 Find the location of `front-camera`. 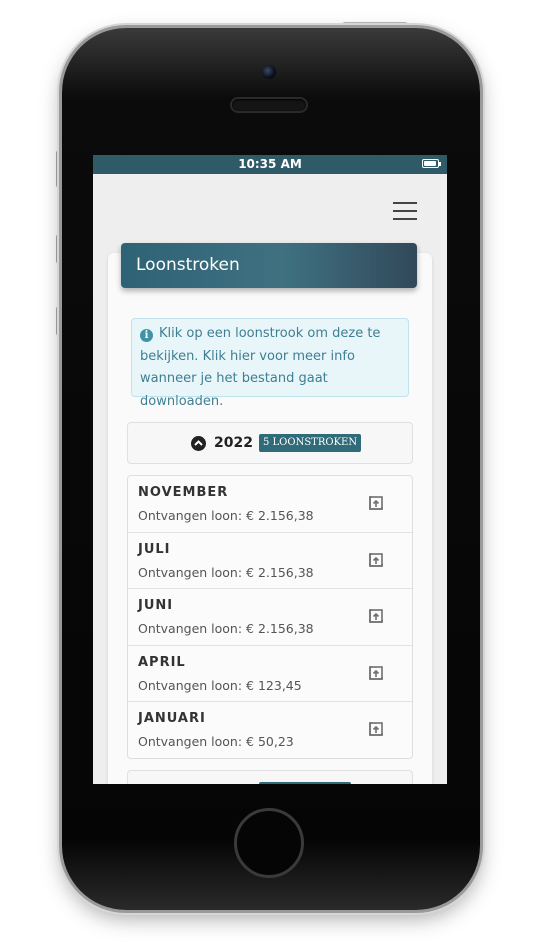

front-camera is located at coordinates (269, 72).